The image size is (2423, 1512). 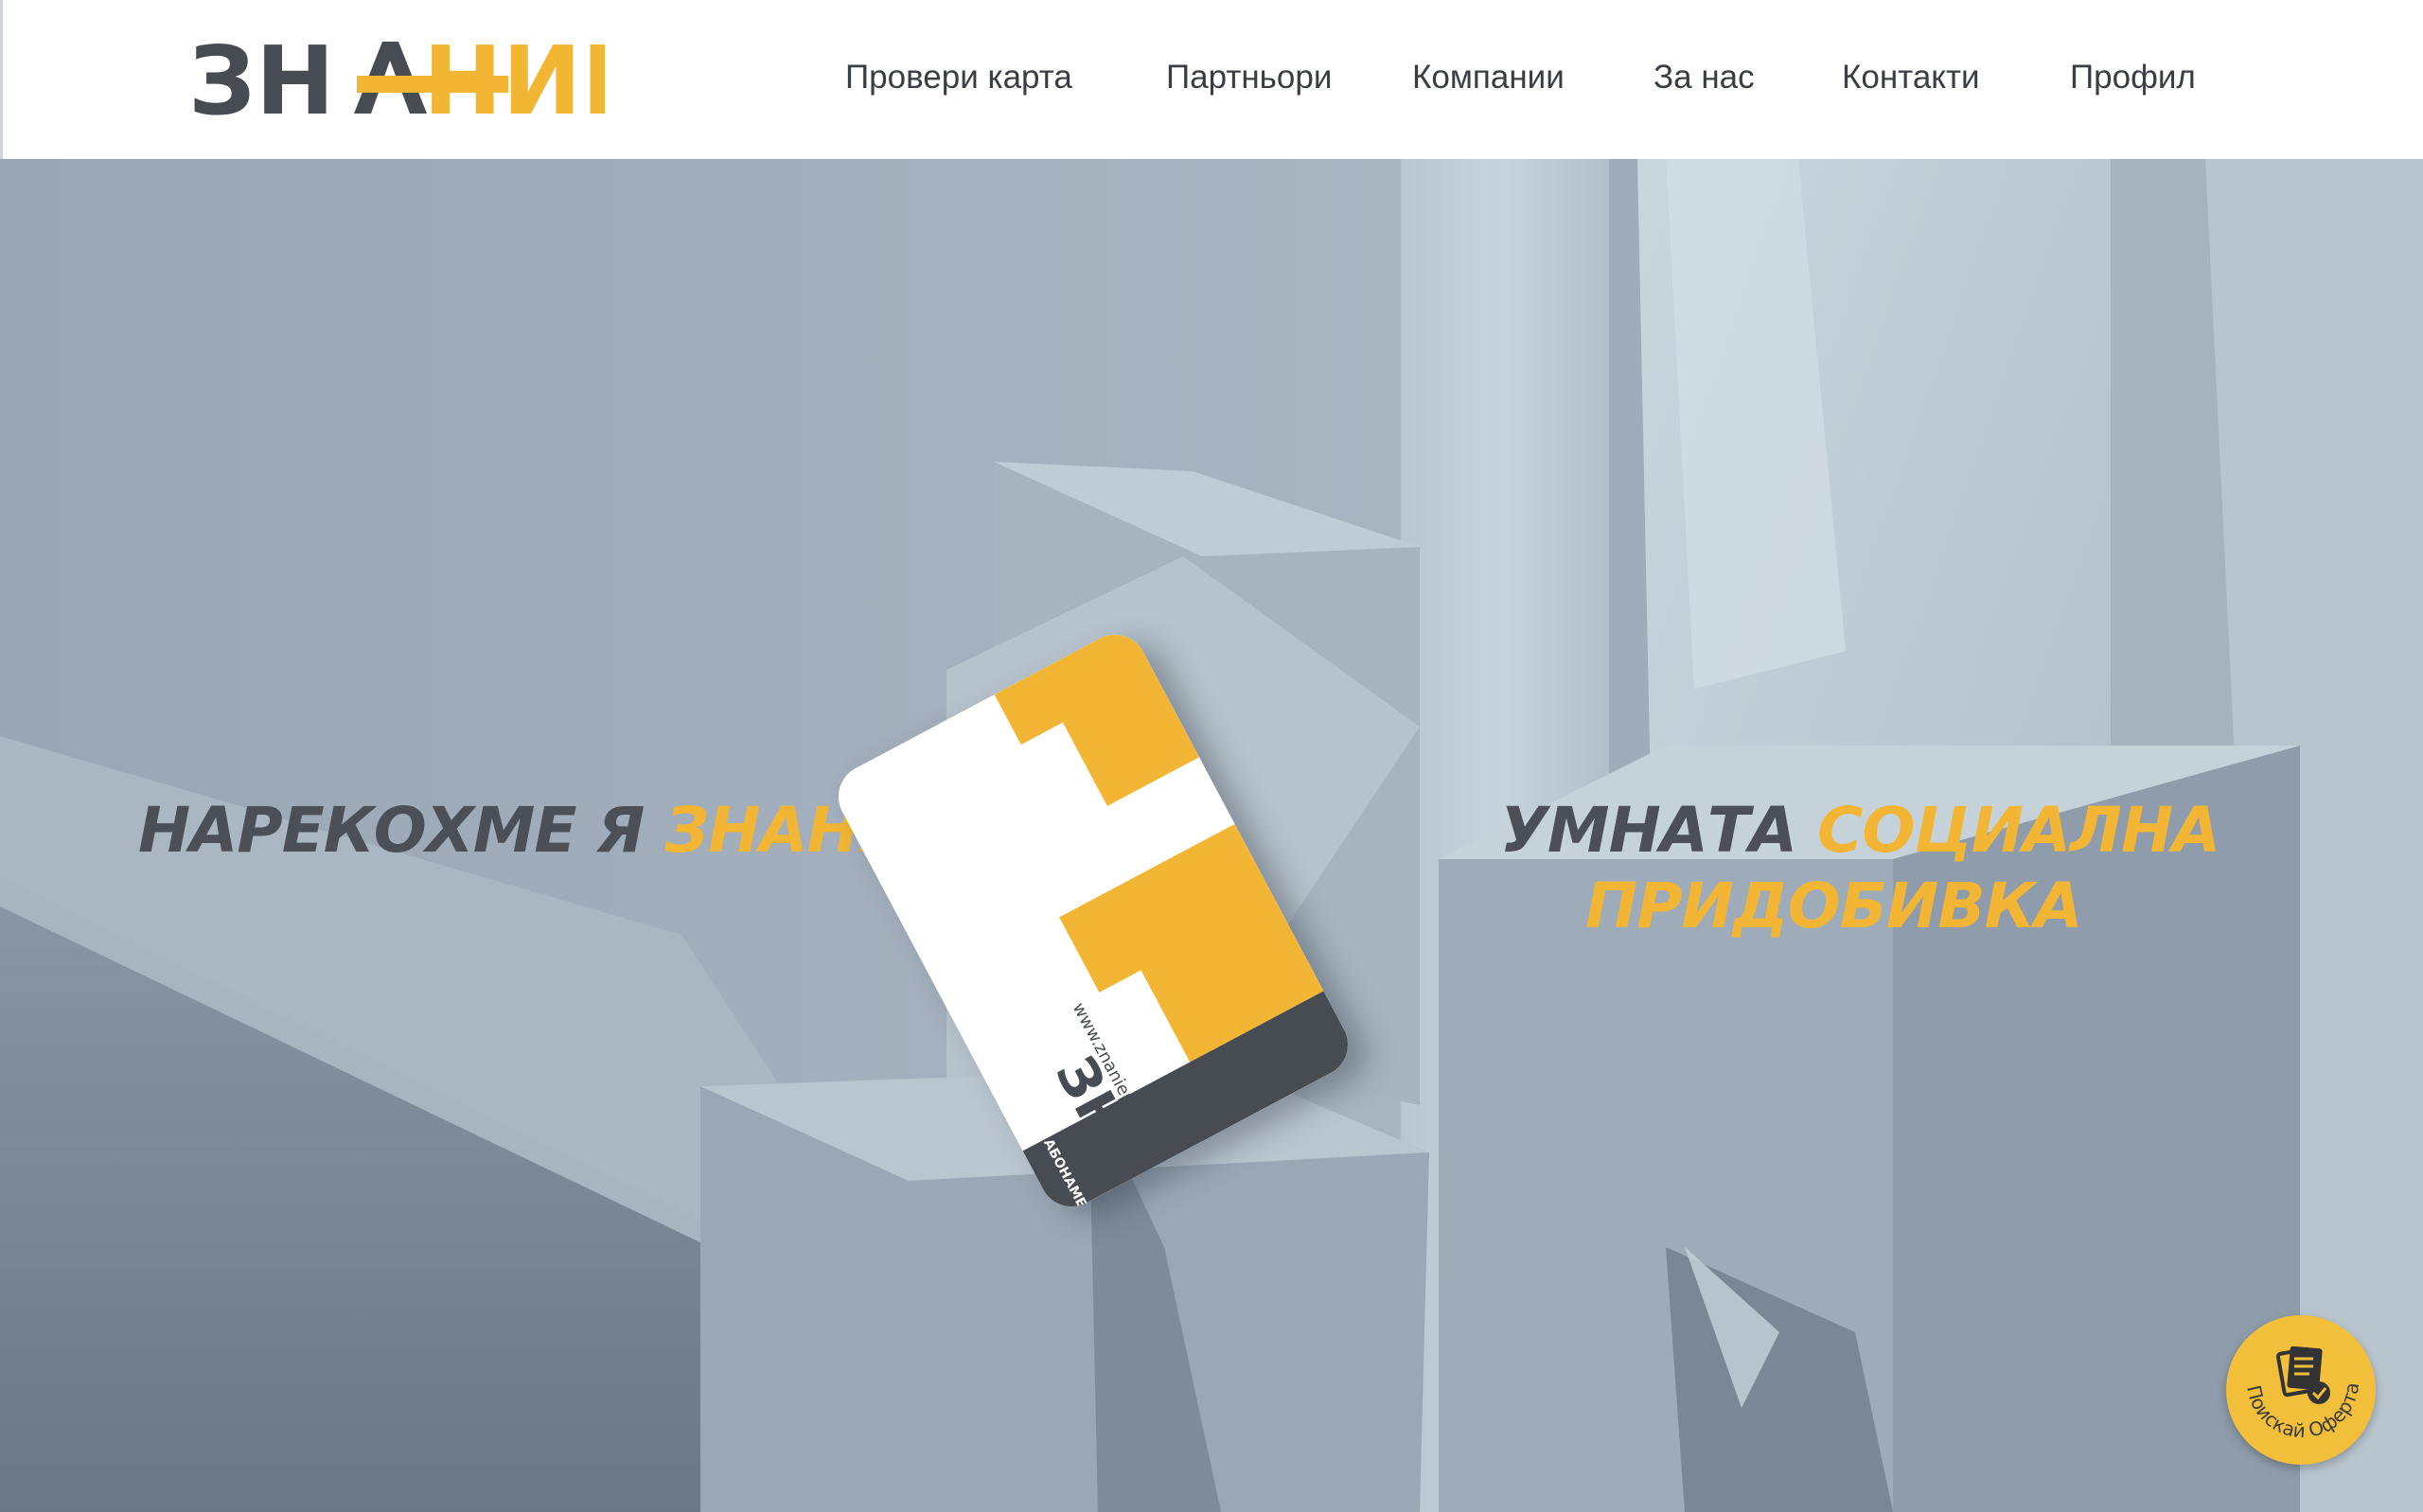 I want to click on request-offer-graphic: Поискай Оферта, so click(x=2302, y=1393).